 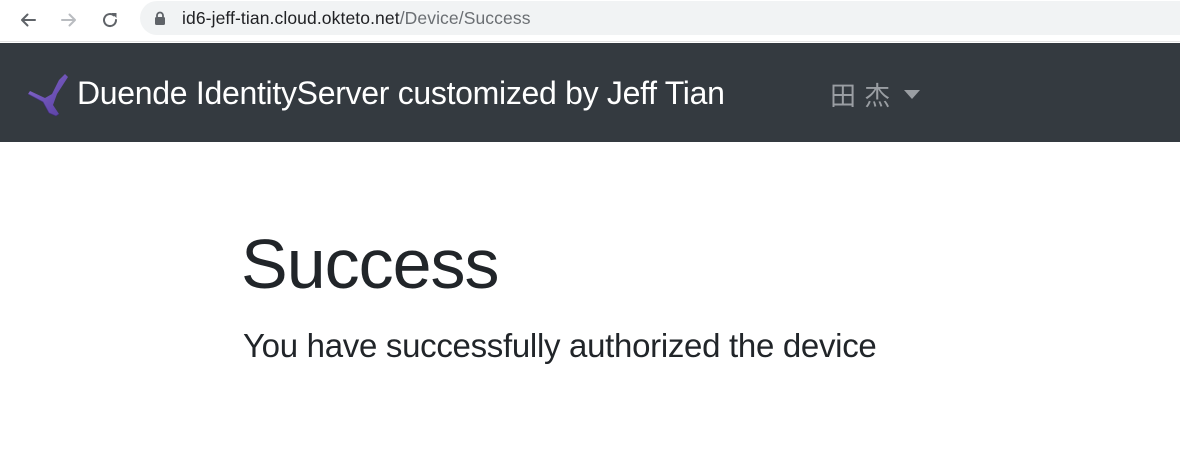 I want to click on url-host: id6-jeff-tian.cloud.okteto.net, so click(x=291, y=17).